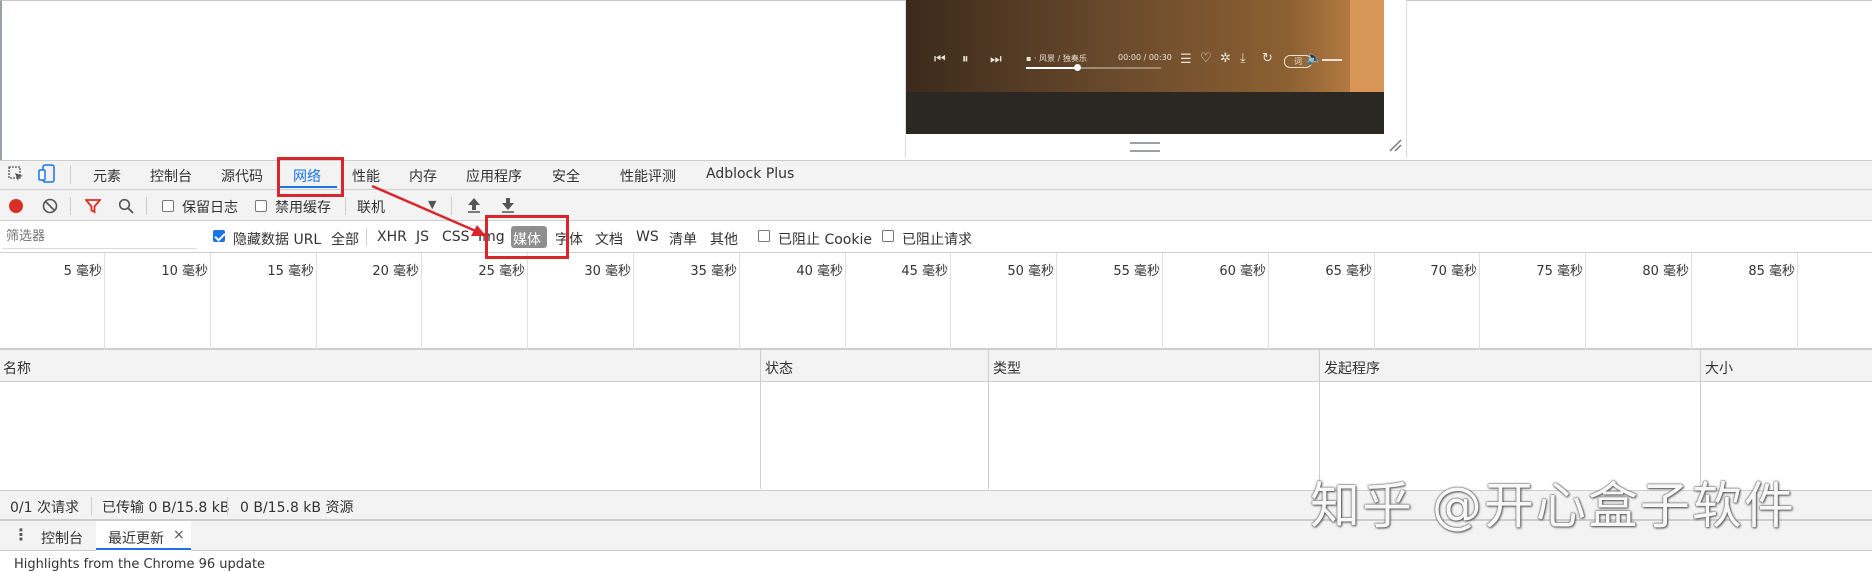 The image size is (1872, 572). What do you see at coordinates (171, 176) in the screenshot?
I see `tab-console: 控制台` at bounding box center [171, 176].